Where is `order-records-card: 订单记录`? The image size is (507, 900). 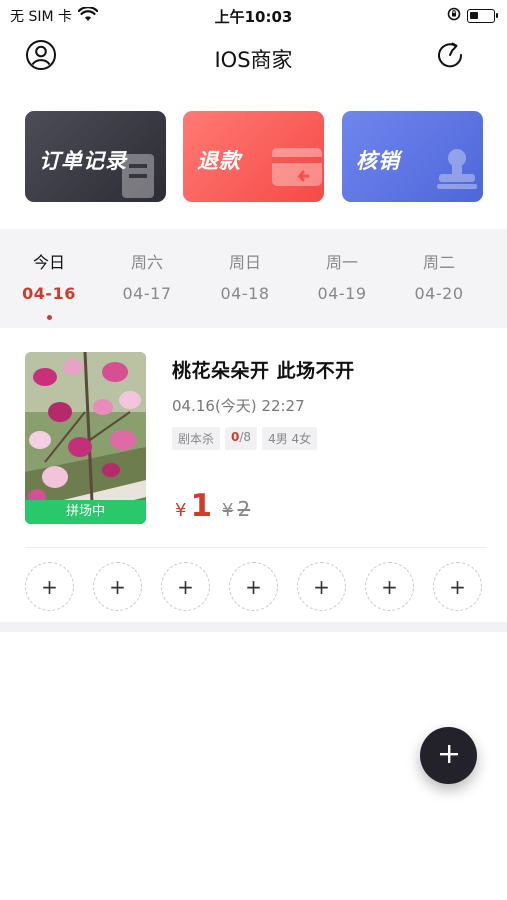
order-records-card: 订单记录 is located at coordinates (95, 156).